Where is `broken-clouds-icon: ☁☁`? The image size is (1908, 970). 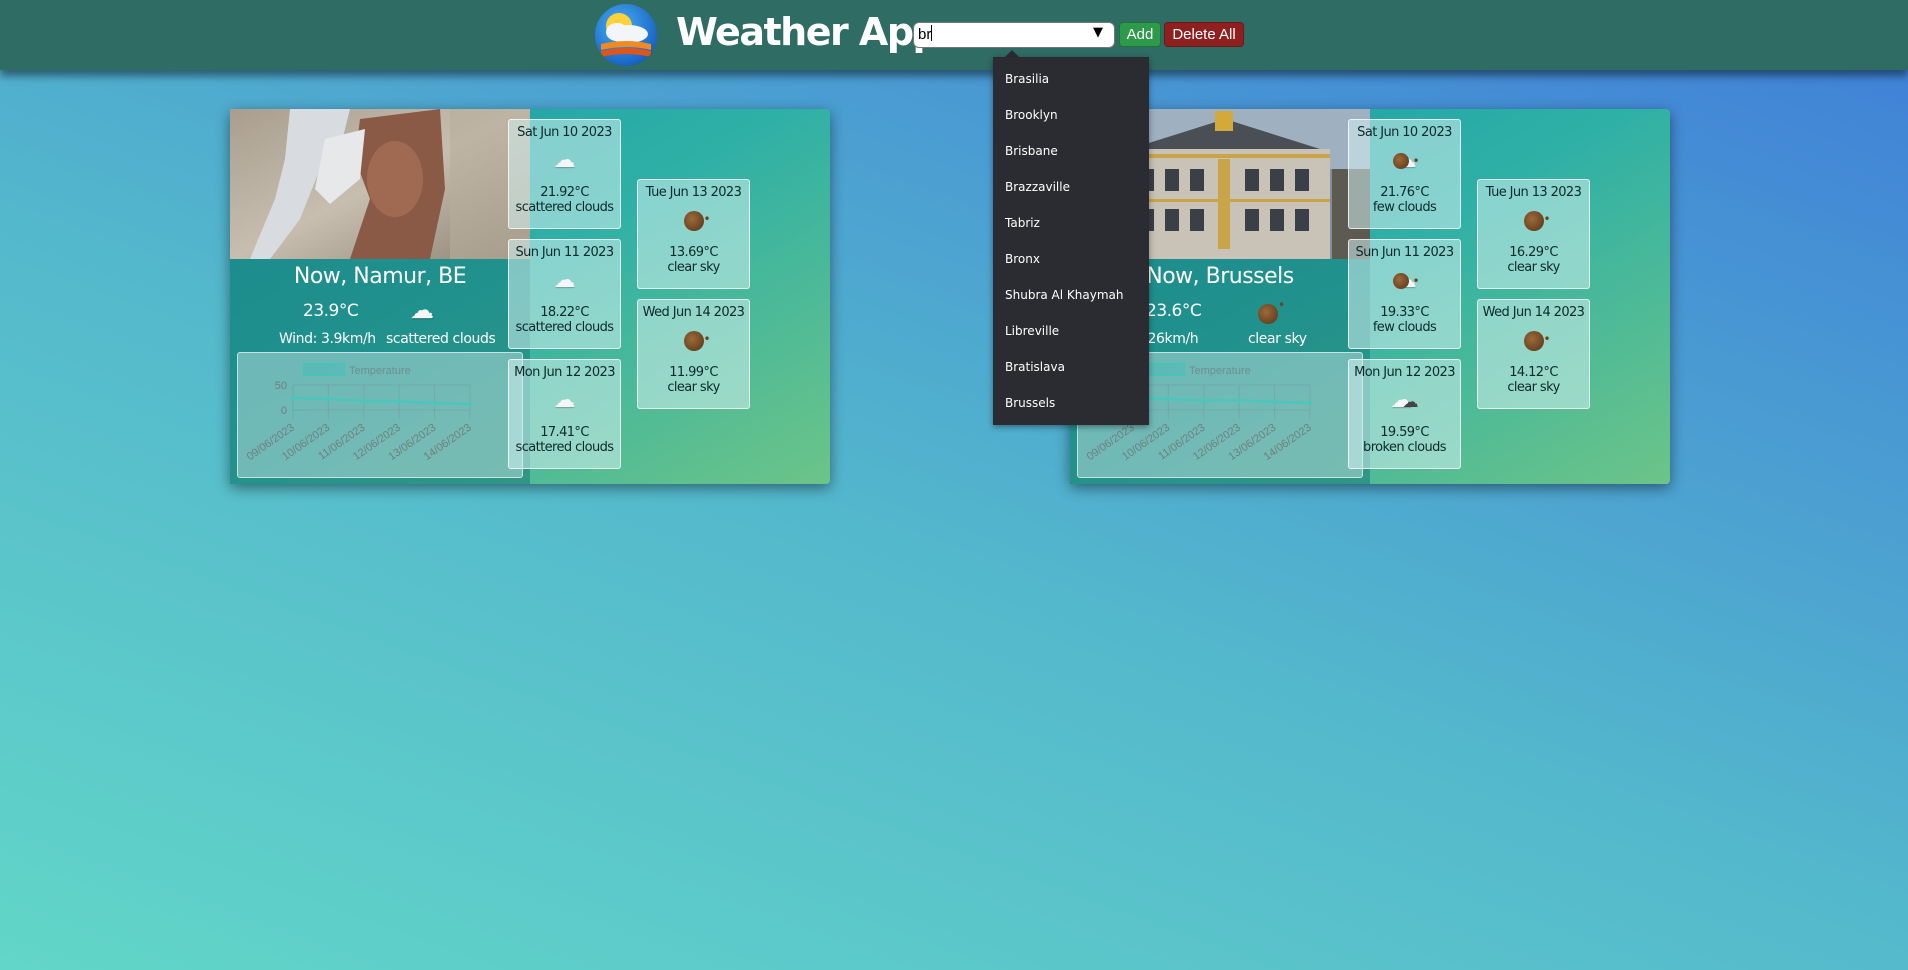
broken-clouds-icon: ☁☁ is located at coordinates (1404, 400).